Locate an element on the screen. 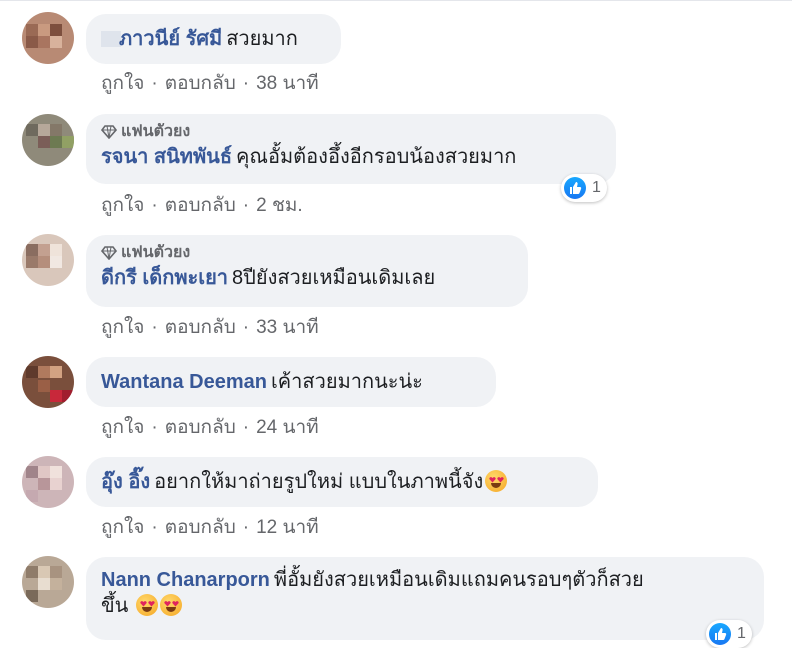 Image resolution: width=792 pixels, height=648 pixels. comment-actions: ถูกใจ · ตอบกลับ · 38 นาที is located at coordinates (210, 83).